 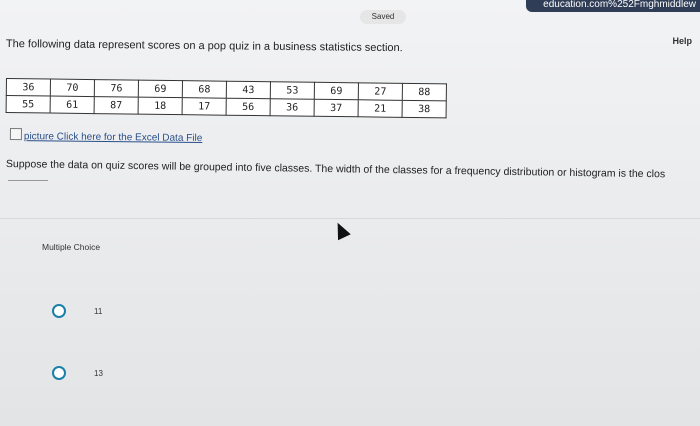 What do you see at coordinates (28, 180) in the screenshot?
I see `answer-blank` at bounding box center [28, 180].